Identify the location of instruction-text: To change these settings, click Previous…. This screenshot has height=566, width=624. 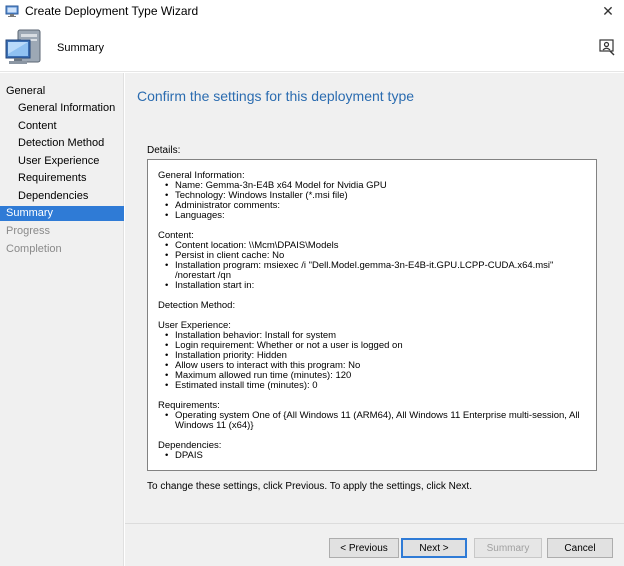
(309, 486).